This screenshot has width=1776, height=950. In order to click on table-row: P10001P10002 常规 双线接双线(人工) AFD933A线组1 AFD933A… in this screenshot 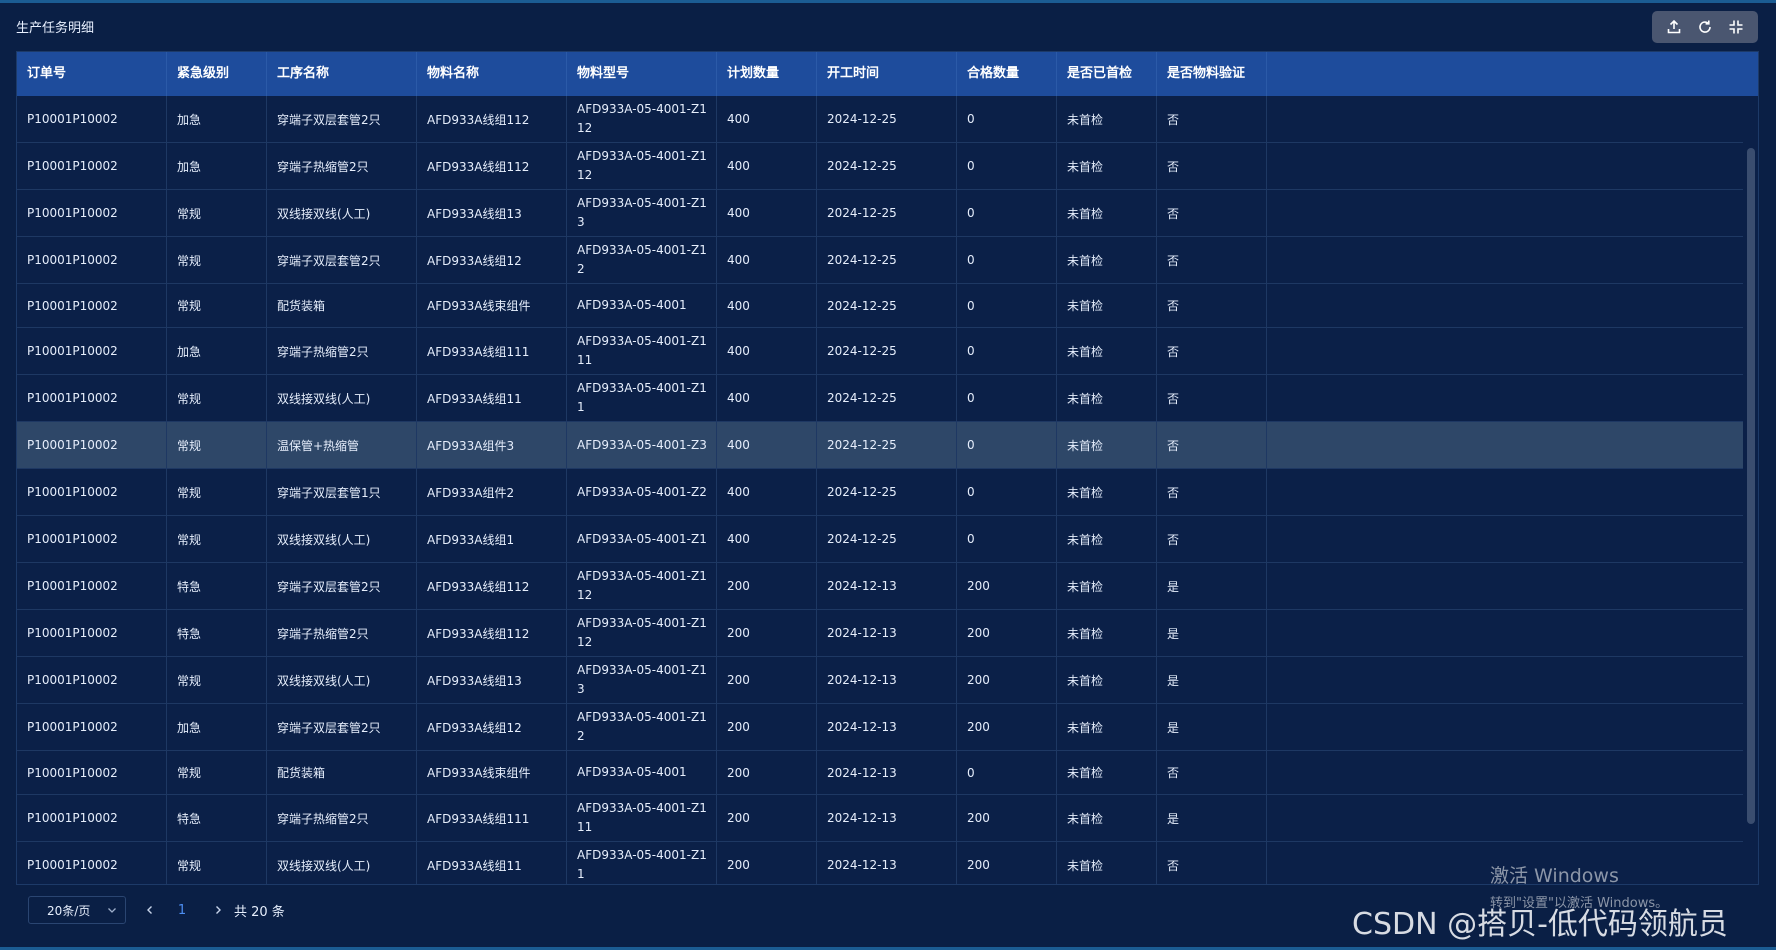, I will do `click(880, 539)`.